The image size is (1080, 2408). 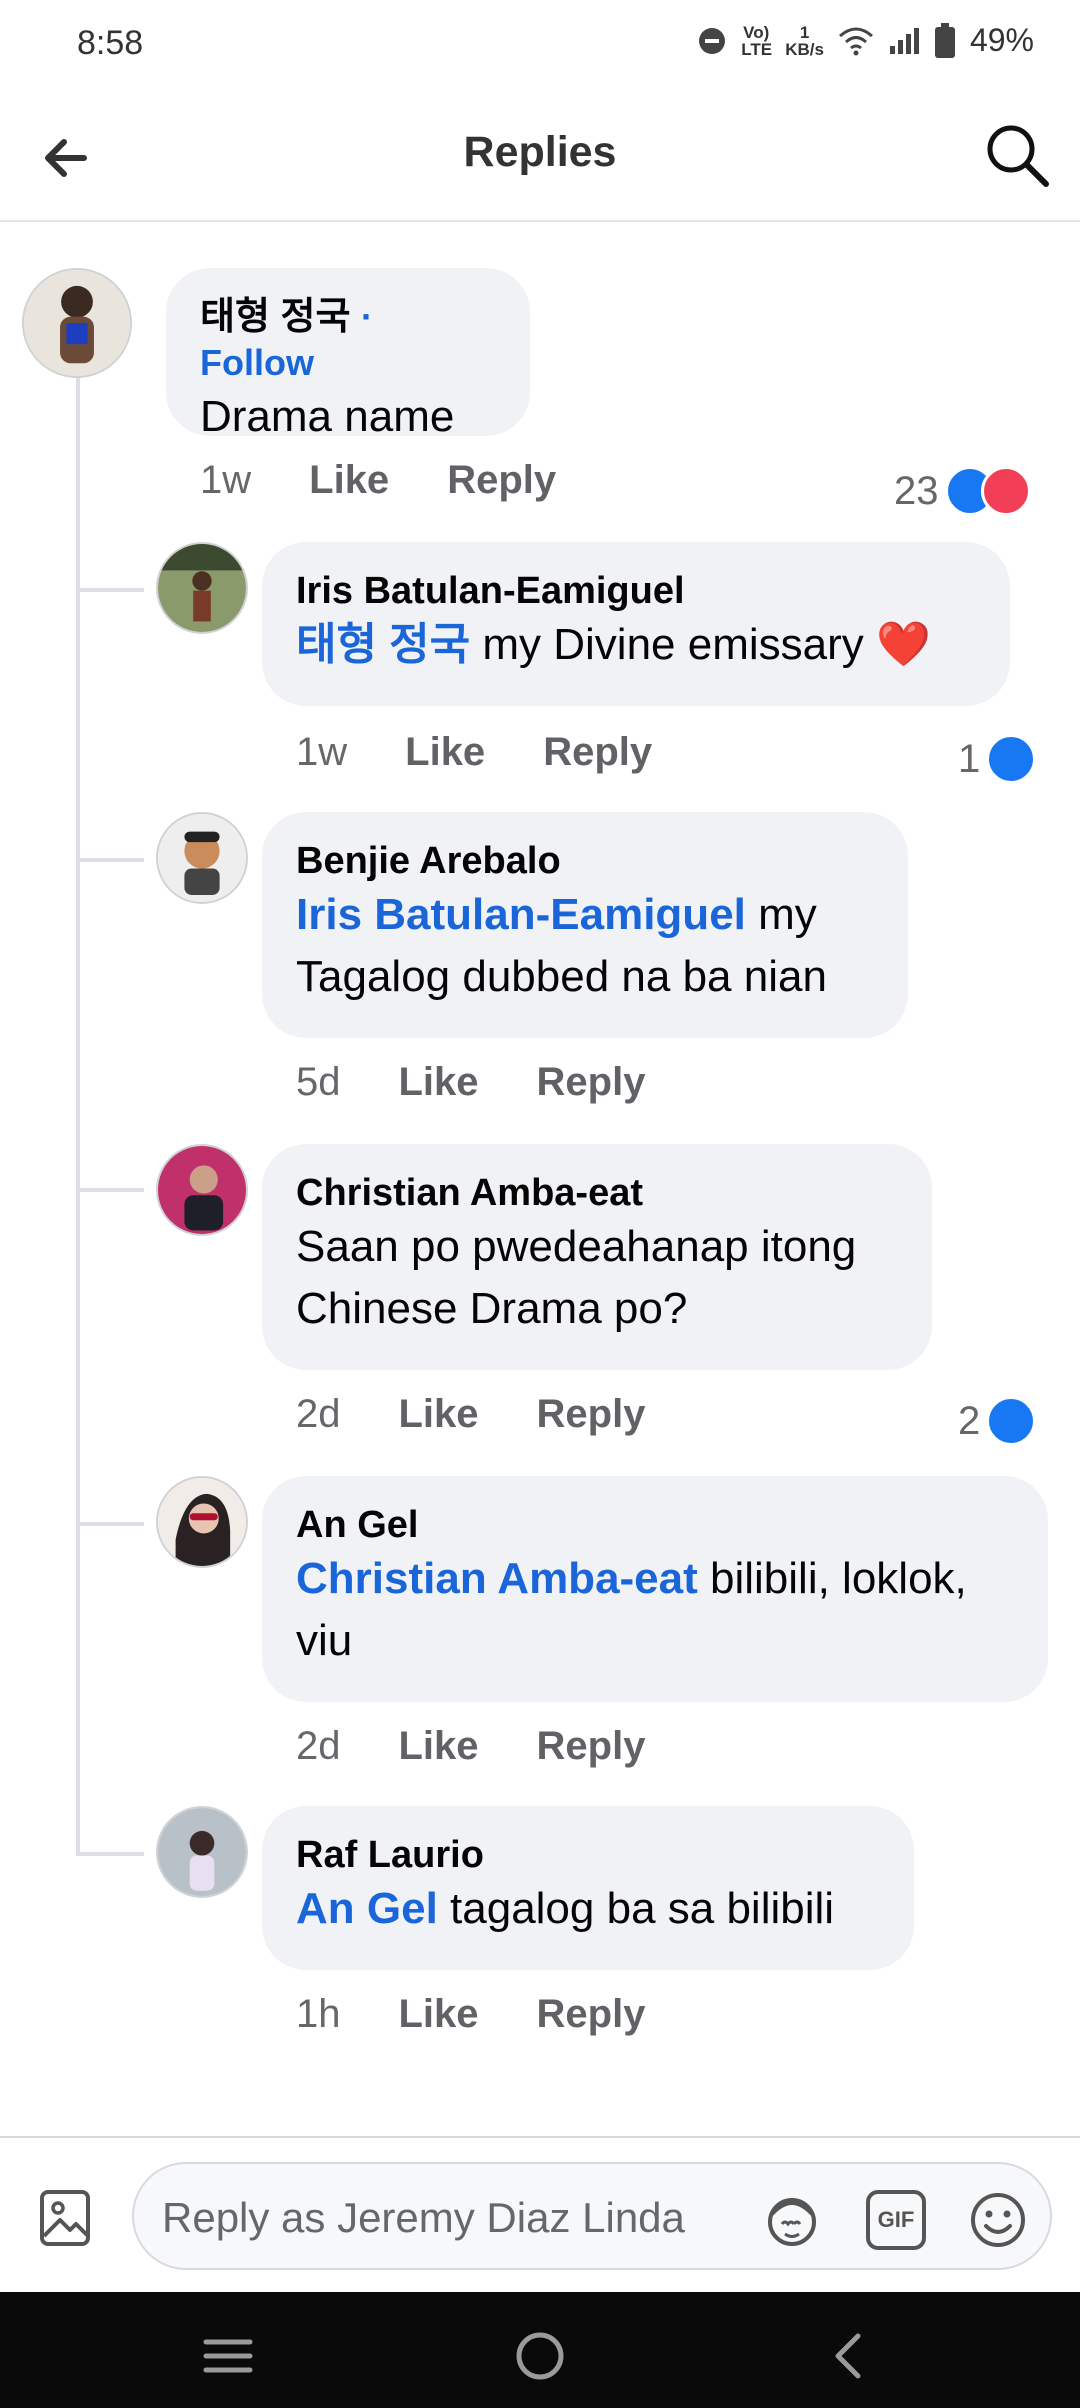 I want to click on gif-icon: GIF, so click(x=896, y=2220).